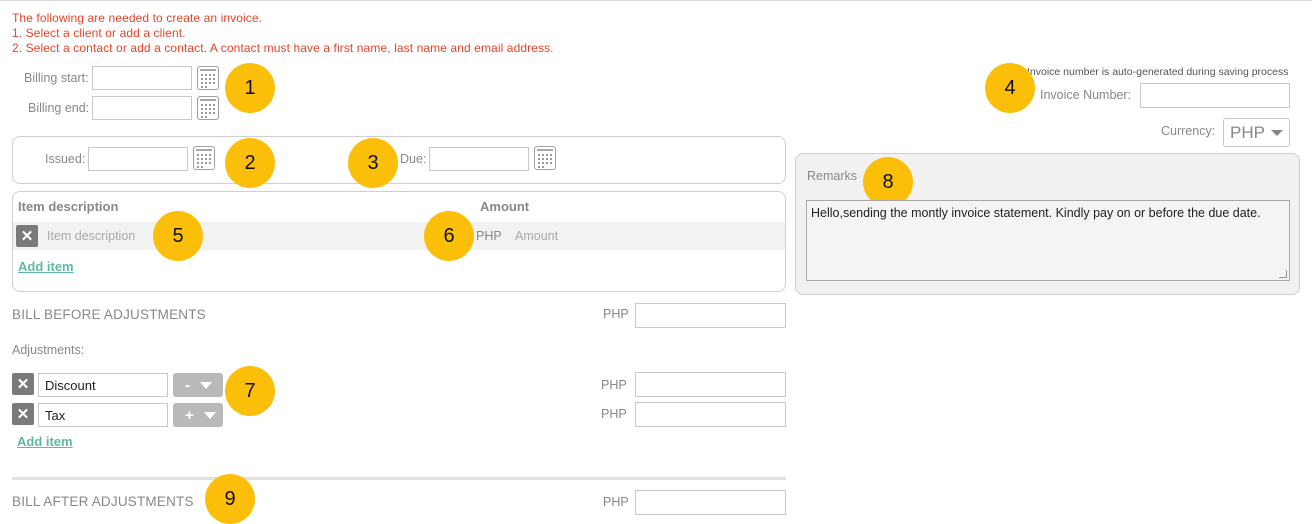 This screenshot has width=1312, height=524. What do you see at coordinates (505, 206) in the screenshot?
I see `amount-header: Amount` at bounding box center [505, 206].